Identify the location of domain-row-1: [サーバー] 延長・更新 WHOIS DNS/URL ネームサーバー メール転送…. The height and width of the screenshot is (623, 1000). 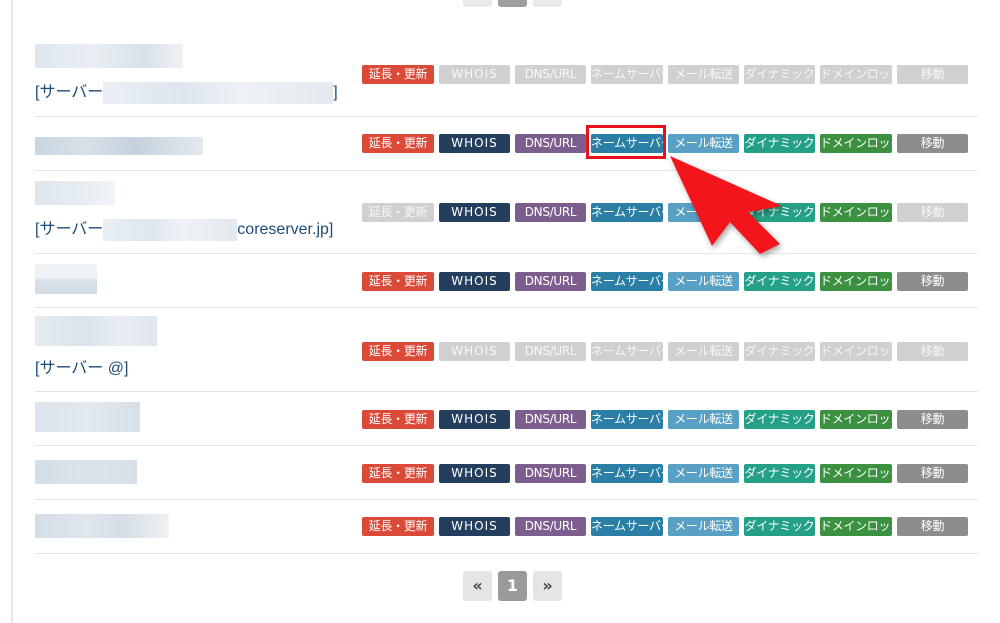
(506, 78).